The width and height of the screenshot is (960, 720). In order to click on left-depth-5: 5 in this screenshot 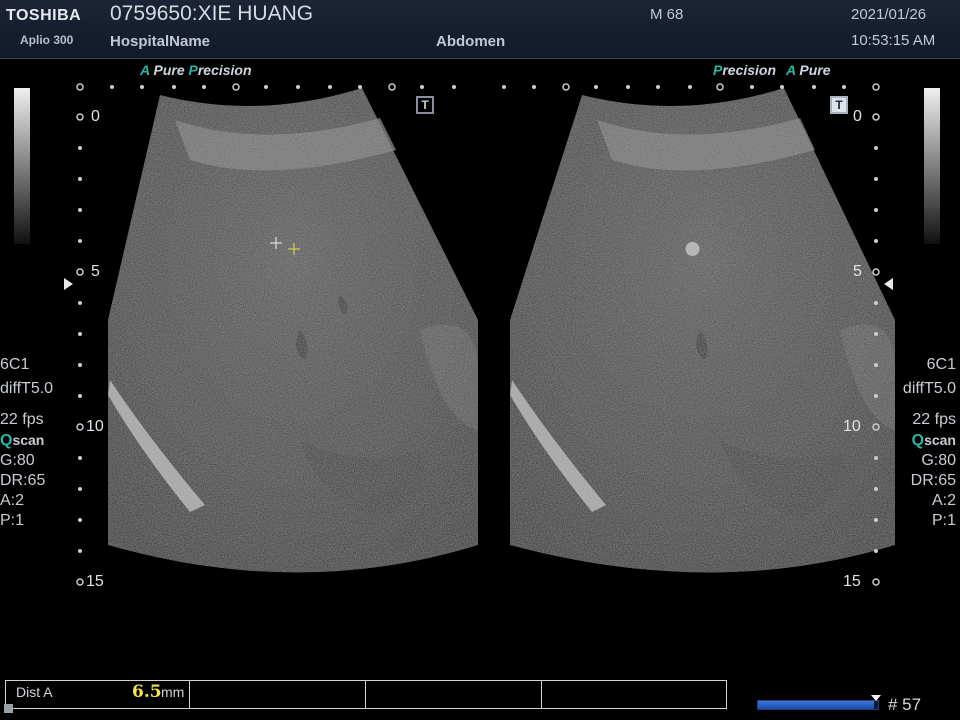, I will do `click(95, 271)`.